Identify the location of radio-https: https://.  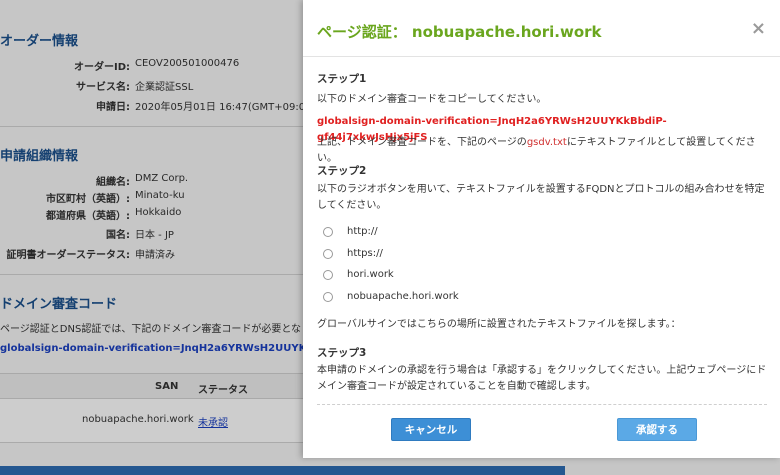
(353, 253).